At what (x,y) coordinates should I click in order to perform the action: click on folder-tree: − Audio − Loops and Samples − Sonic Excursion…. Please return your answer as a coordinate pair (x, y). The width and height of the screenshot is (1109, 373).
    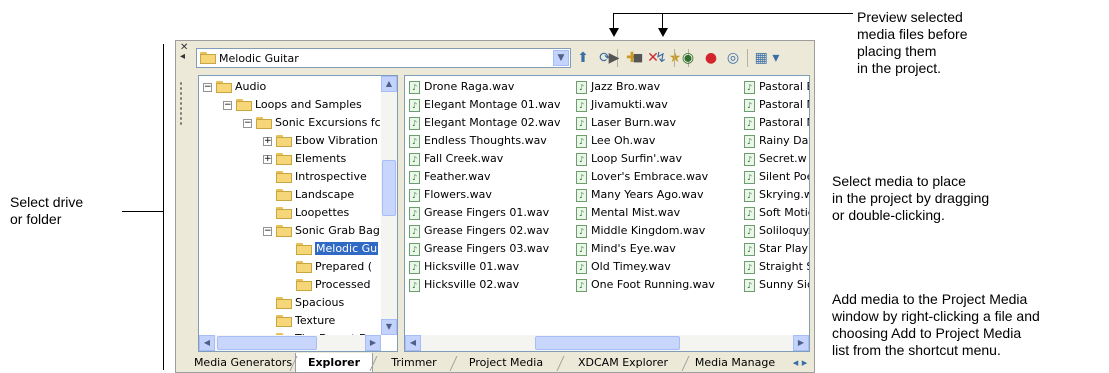
    Looking at the image, I should click on (298, 213).